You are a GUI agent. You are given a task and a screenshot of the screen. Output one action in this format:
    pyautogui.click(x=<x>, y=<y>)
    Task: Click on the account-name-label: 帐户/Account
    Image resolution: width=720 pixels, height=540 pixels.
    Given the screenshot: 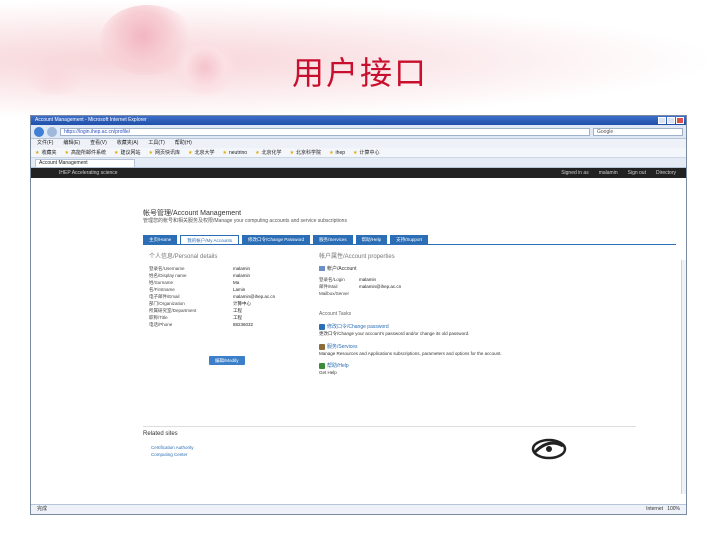 What is the action you would take?
    pyautogui.click(x=342, y=269)
    